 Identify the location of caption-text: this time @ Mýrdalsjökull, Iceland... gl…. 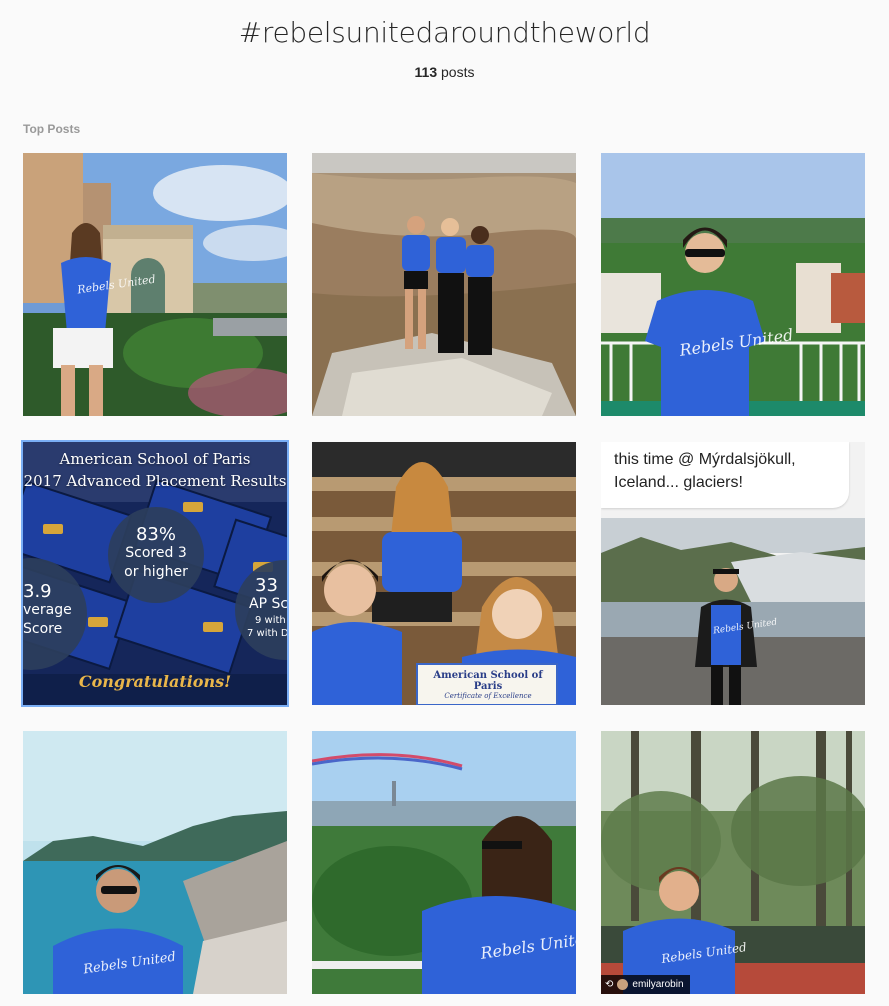
(705, 471).